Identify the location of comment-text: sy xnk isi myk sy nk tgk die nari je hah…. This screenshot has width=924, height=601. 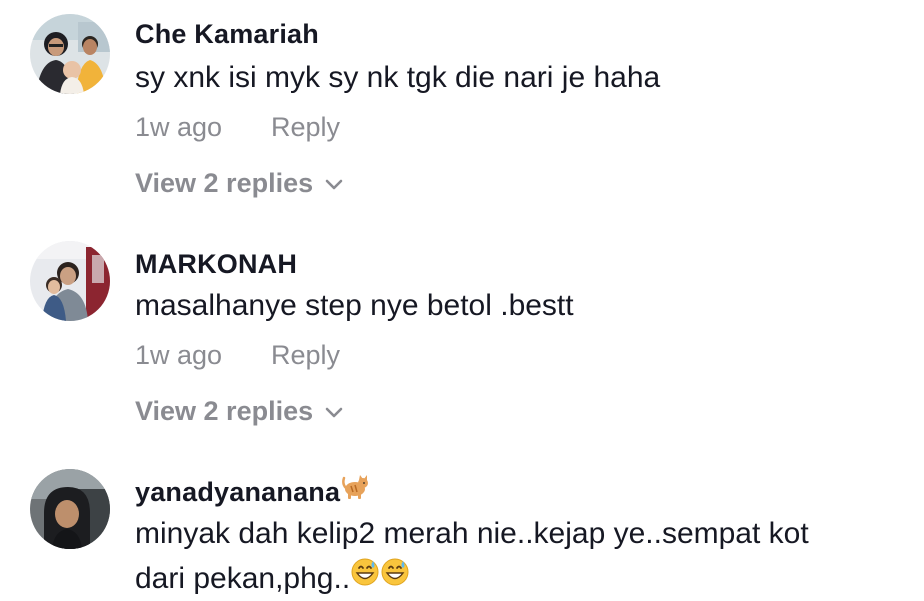
(398, 77).